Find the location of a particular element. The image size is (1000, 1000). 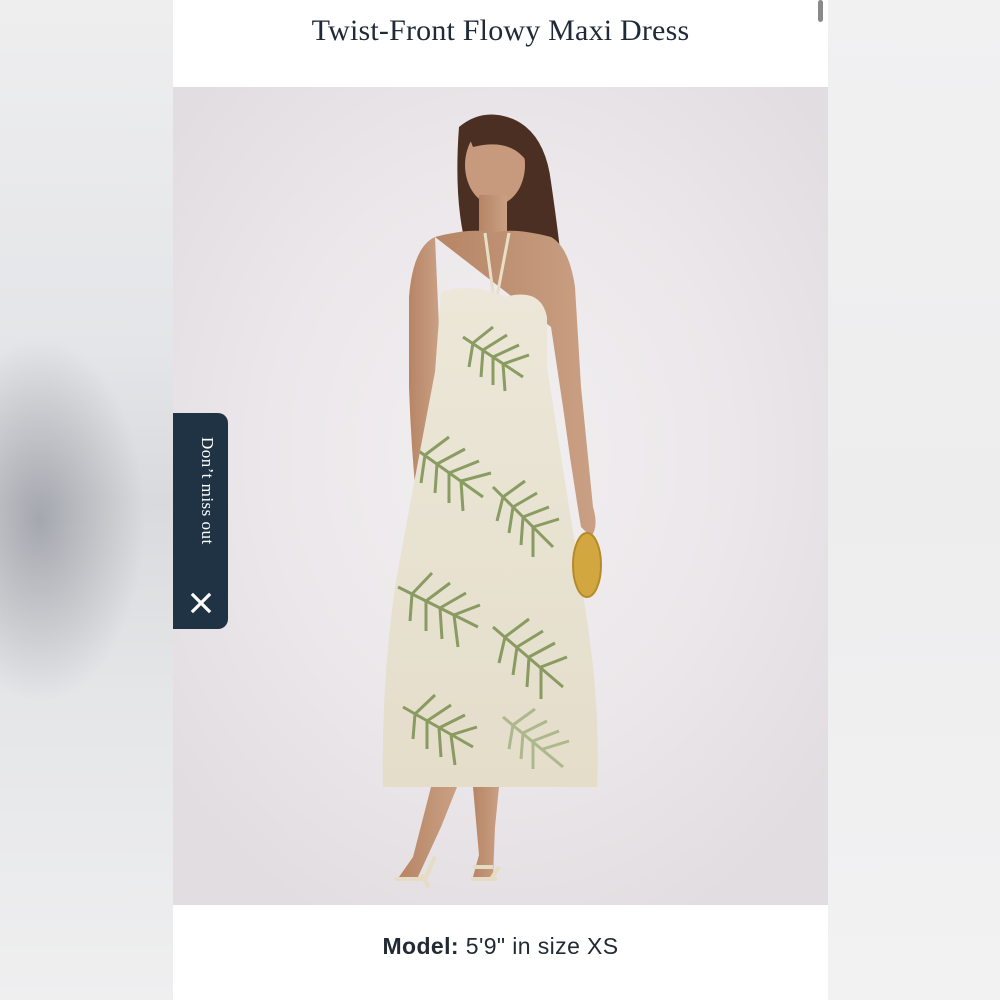

model-info-value: 5'9" in size XS is located at coordinates (542, 946).